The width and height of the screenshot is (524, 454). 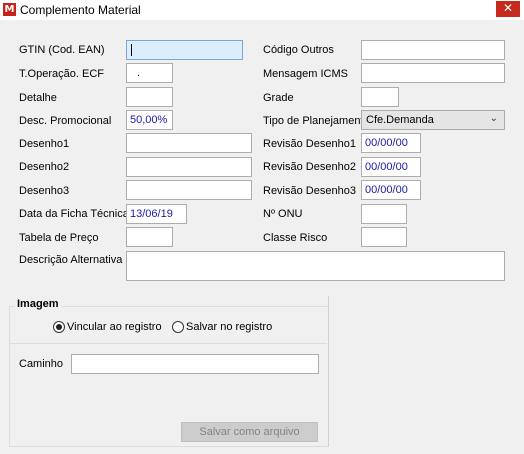 I want to click on desenho2-input, so click(x=189, y=167).